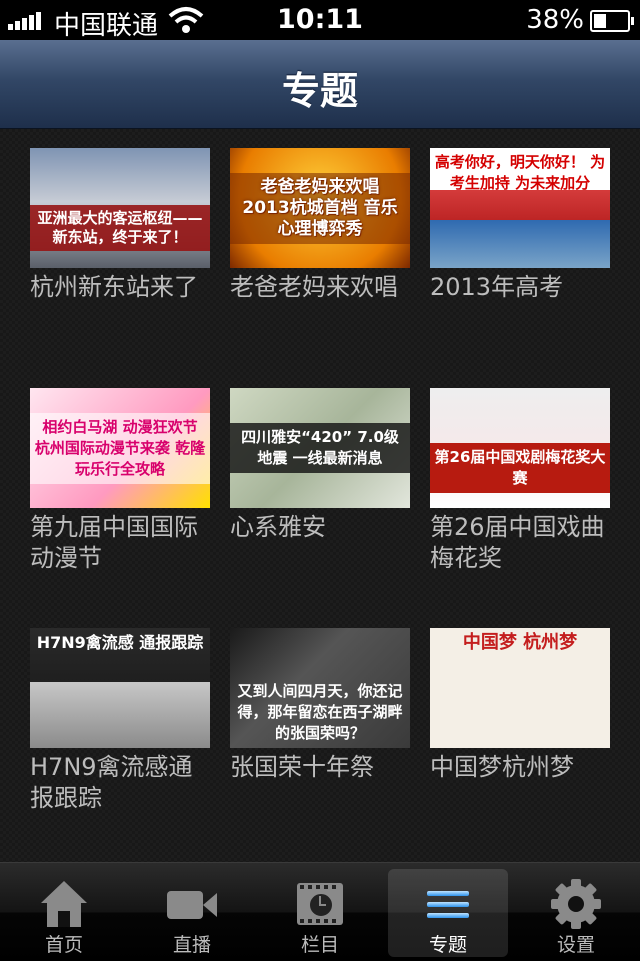 The height and width of the screenshot is (961, 640). What do you see at coordinates (520, 688) in the screenshot?
I see `topic-thumbnail: 中国梦 杭州梦` at bounding box center [520, 688].